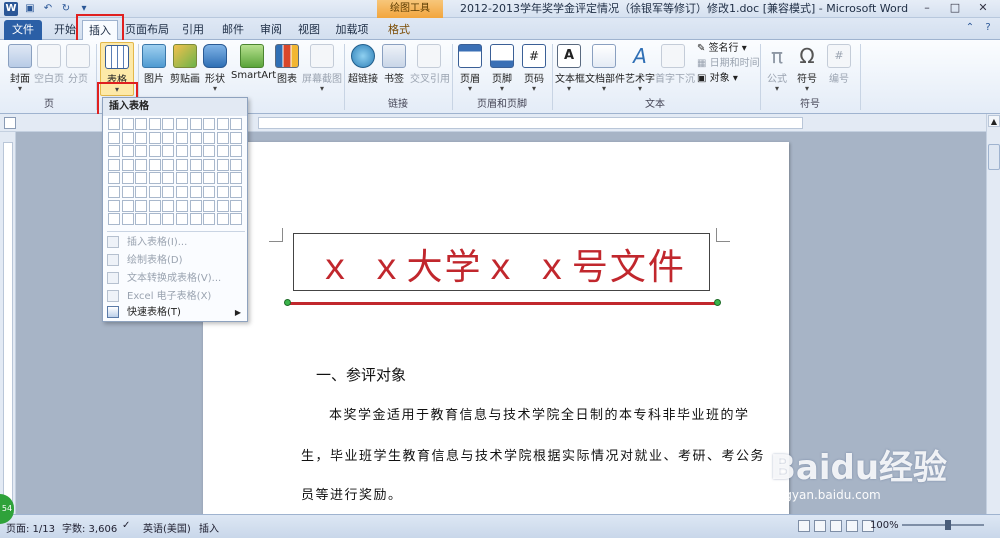  I want to click on close-button: ✕, so click(983, 8).